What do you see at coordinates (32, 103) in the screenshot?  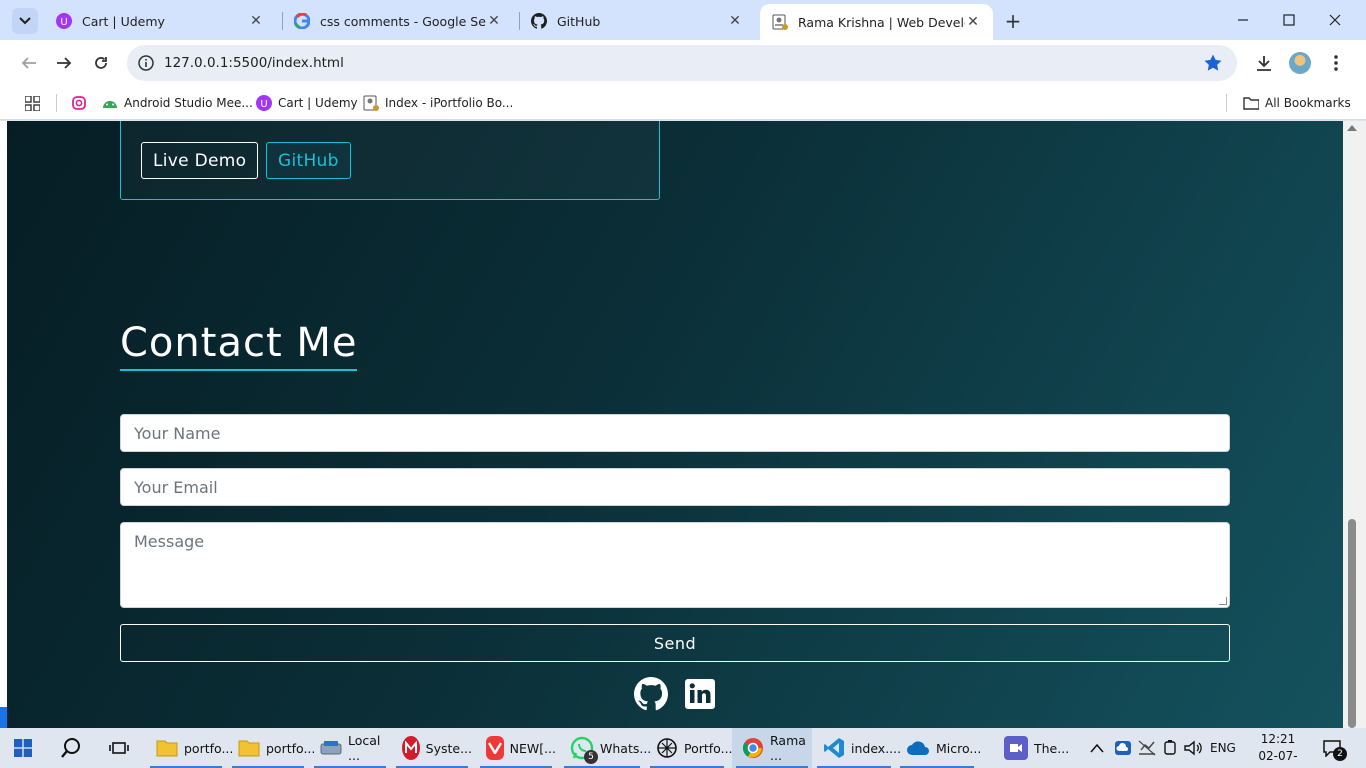 I see `apps-button` at bounding box center [32, 103].